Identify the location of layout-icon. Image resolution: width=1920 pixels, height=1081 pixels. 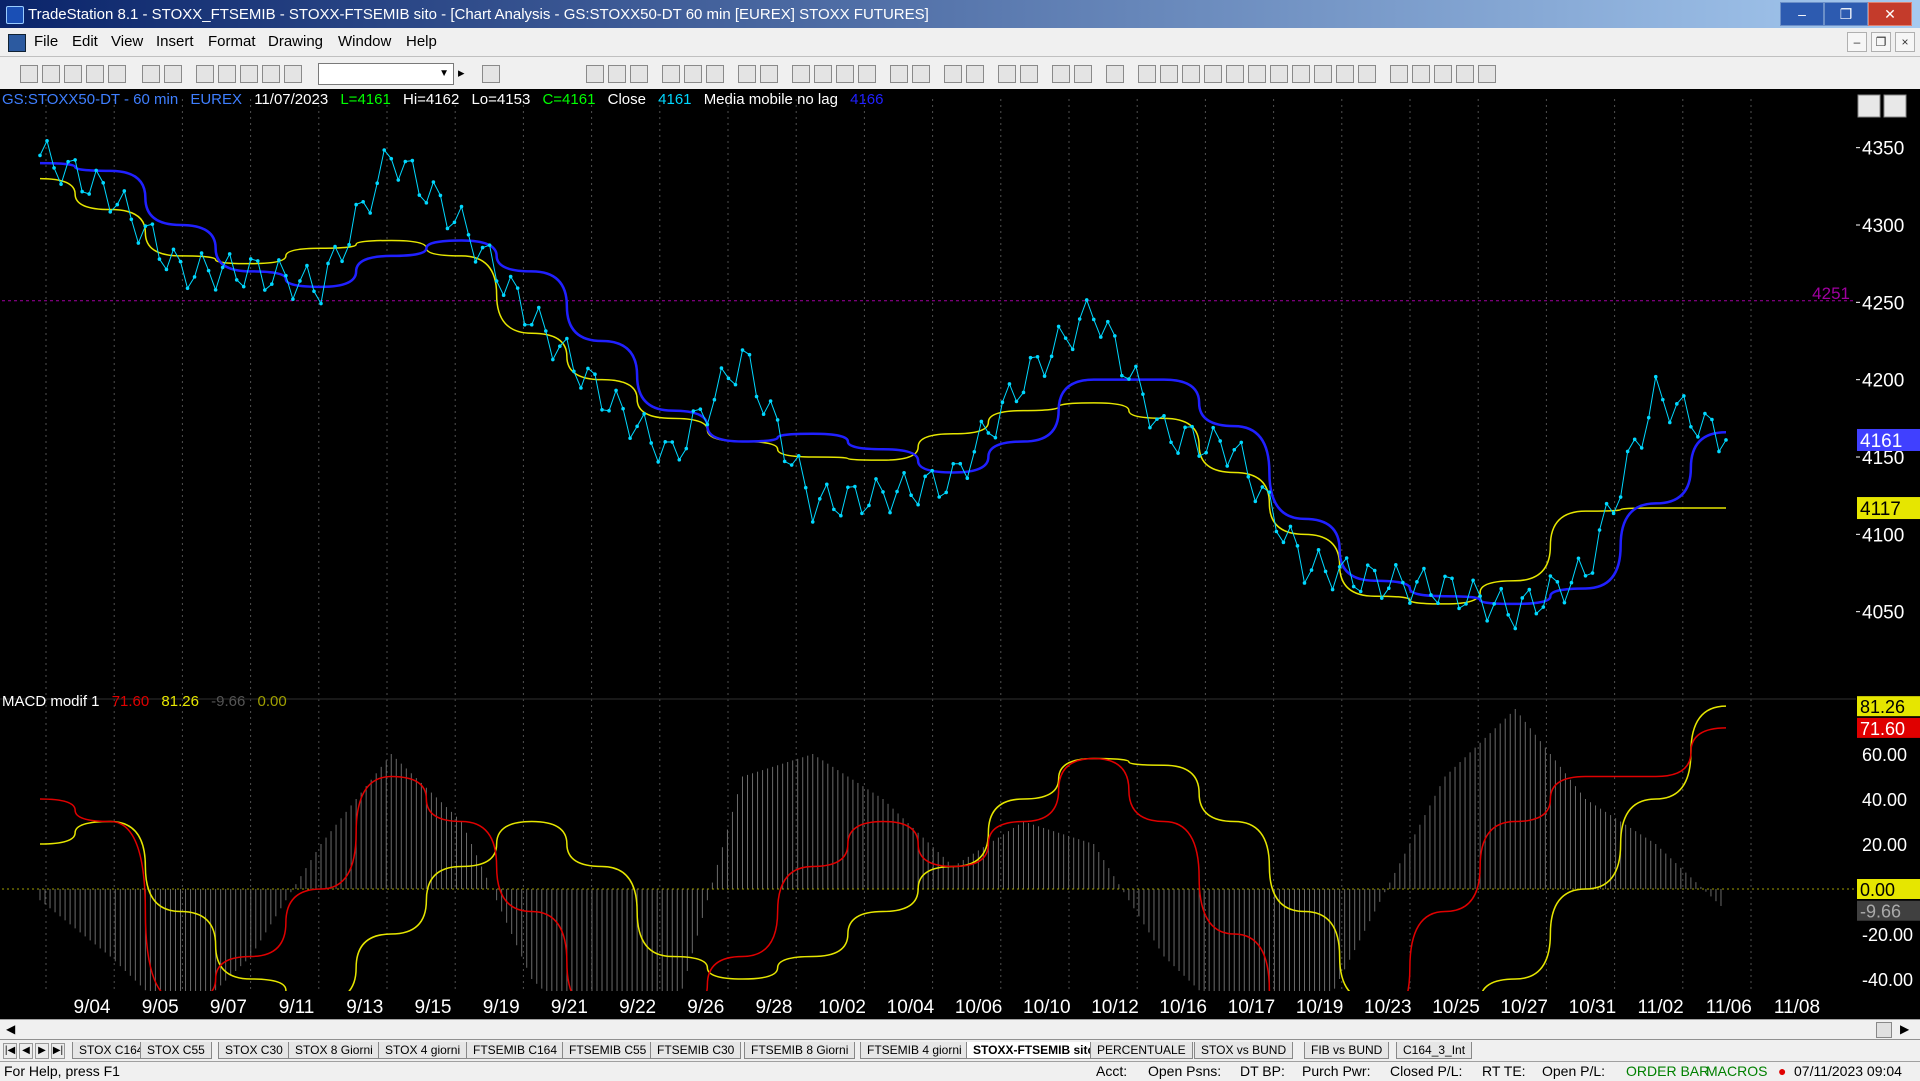
(227, 74).